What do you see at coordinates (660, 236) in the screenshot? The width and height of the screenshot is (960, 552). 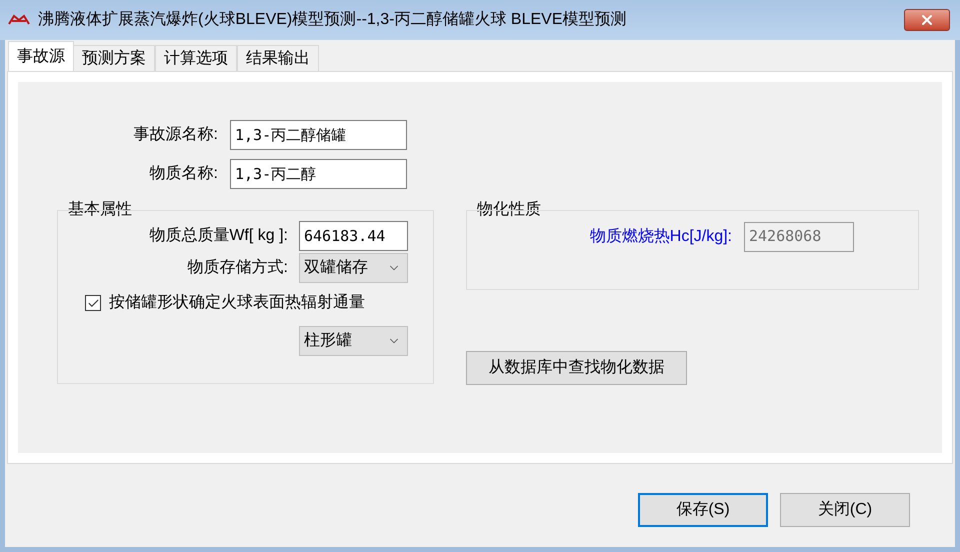 I see `field-label: 物质燃烧热Hc[J/kg]:` at bounding box center [660, 236].